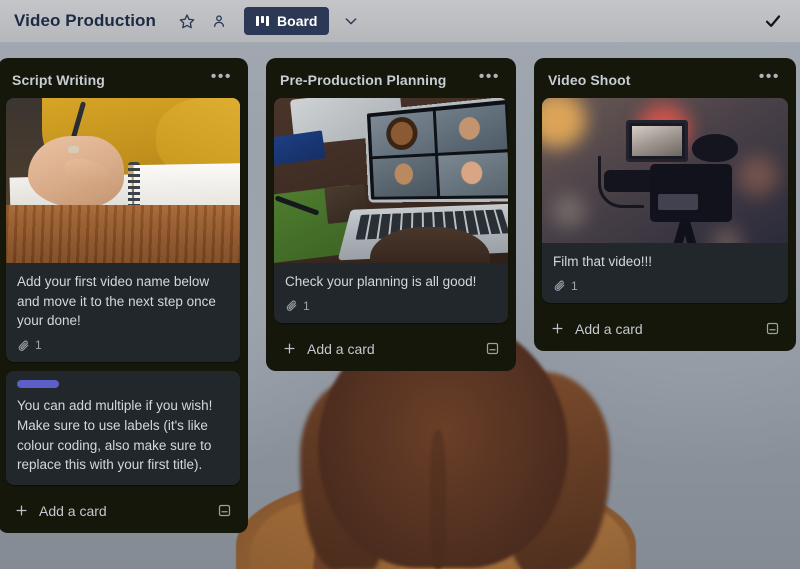 Image resolution: width=800 pixels, height=569 pixels. I want to click on cards-container: Film that video!!! 1, so click(665, 200).